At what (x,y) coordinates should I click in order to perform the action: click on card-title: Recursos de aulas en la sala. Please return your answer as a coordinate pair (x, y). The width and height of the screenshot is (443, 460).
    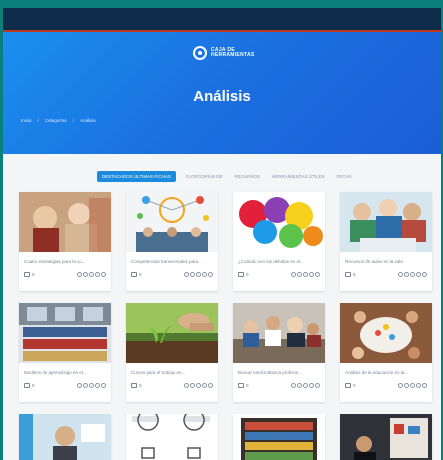
    Looking at the image, I should click on (386, 261).